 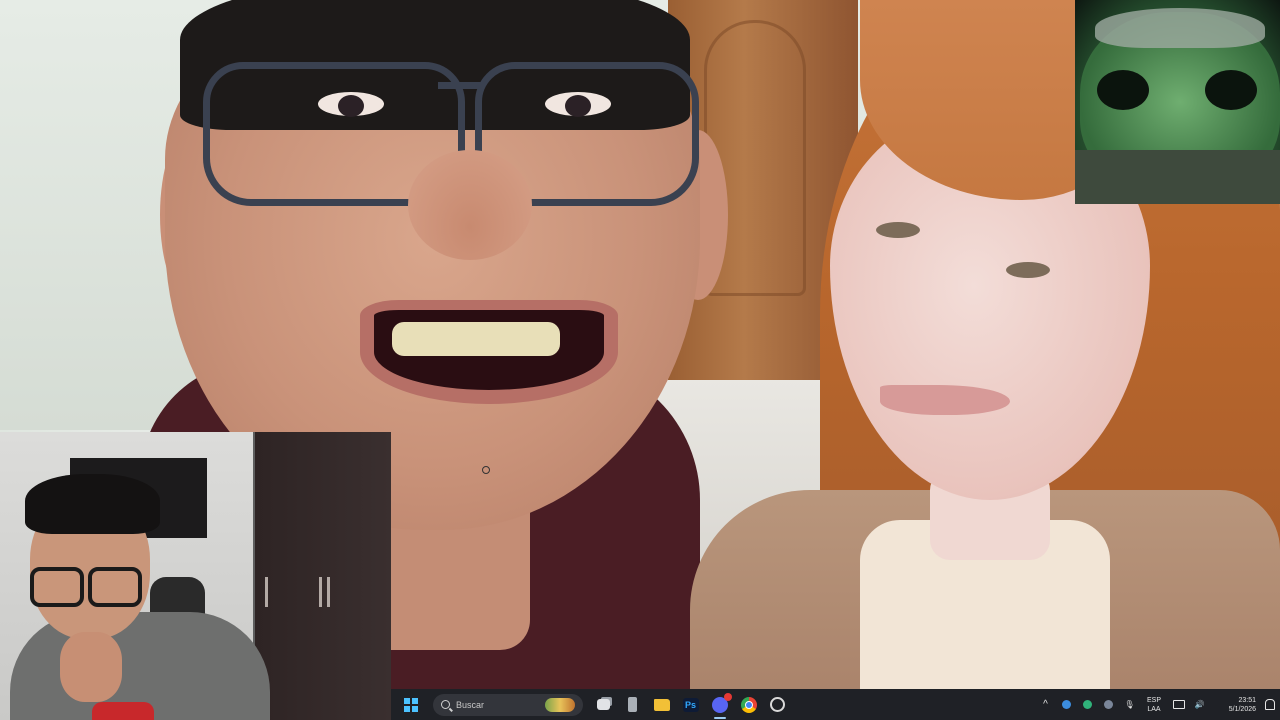 I want to click on taskbar-app-file-explorer, so click(x=661, y=704).